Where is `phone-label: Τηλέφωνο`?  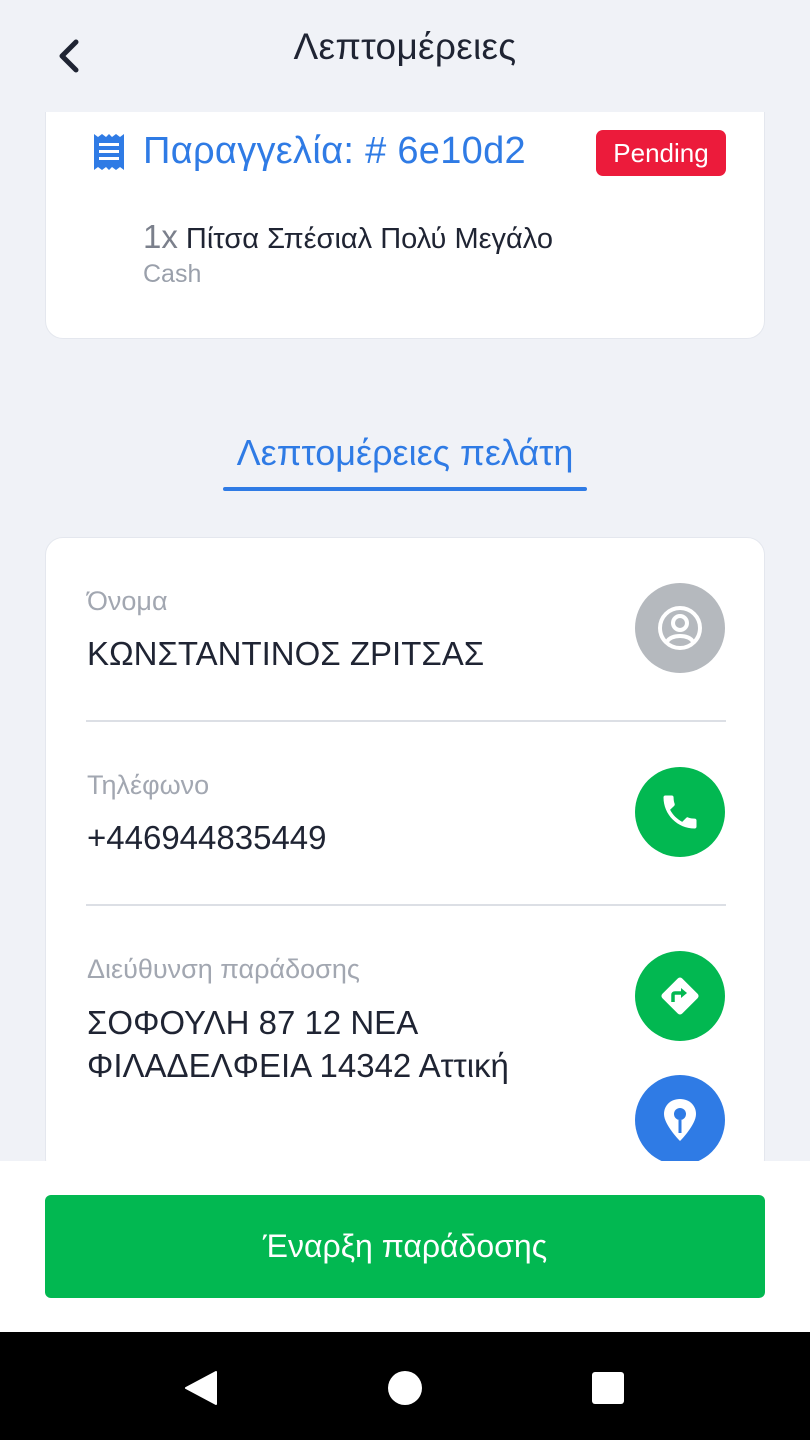
phone-label: Τηλέφωνο is located at coordinates (148, 785).